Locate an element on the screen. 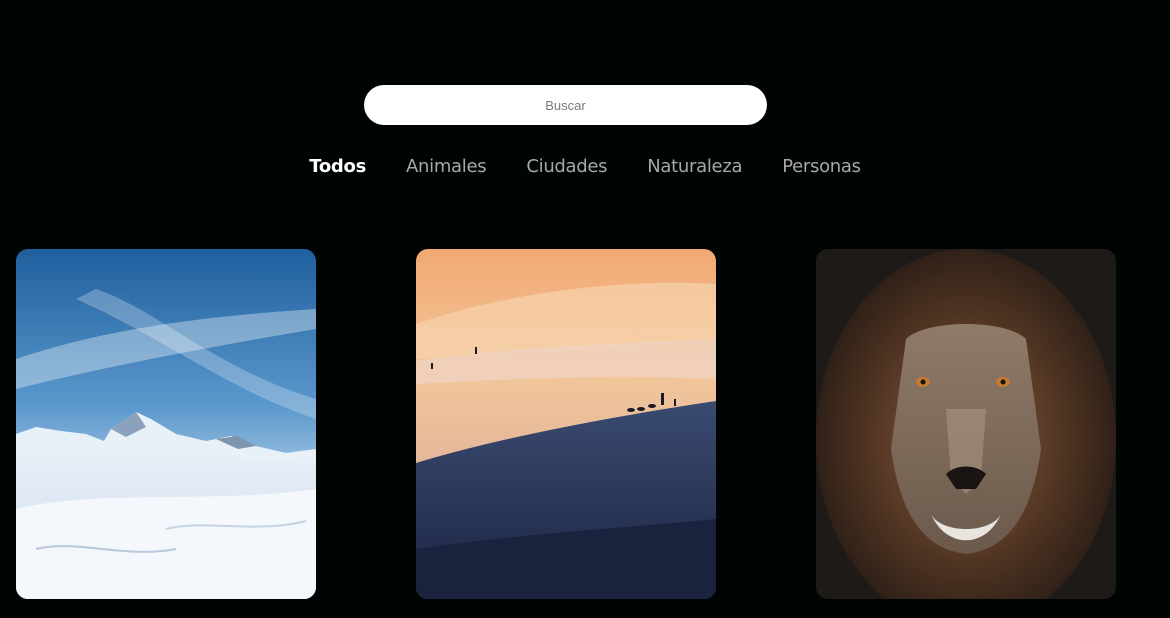  lion-portrait-image is located at coordinates (966, 424).